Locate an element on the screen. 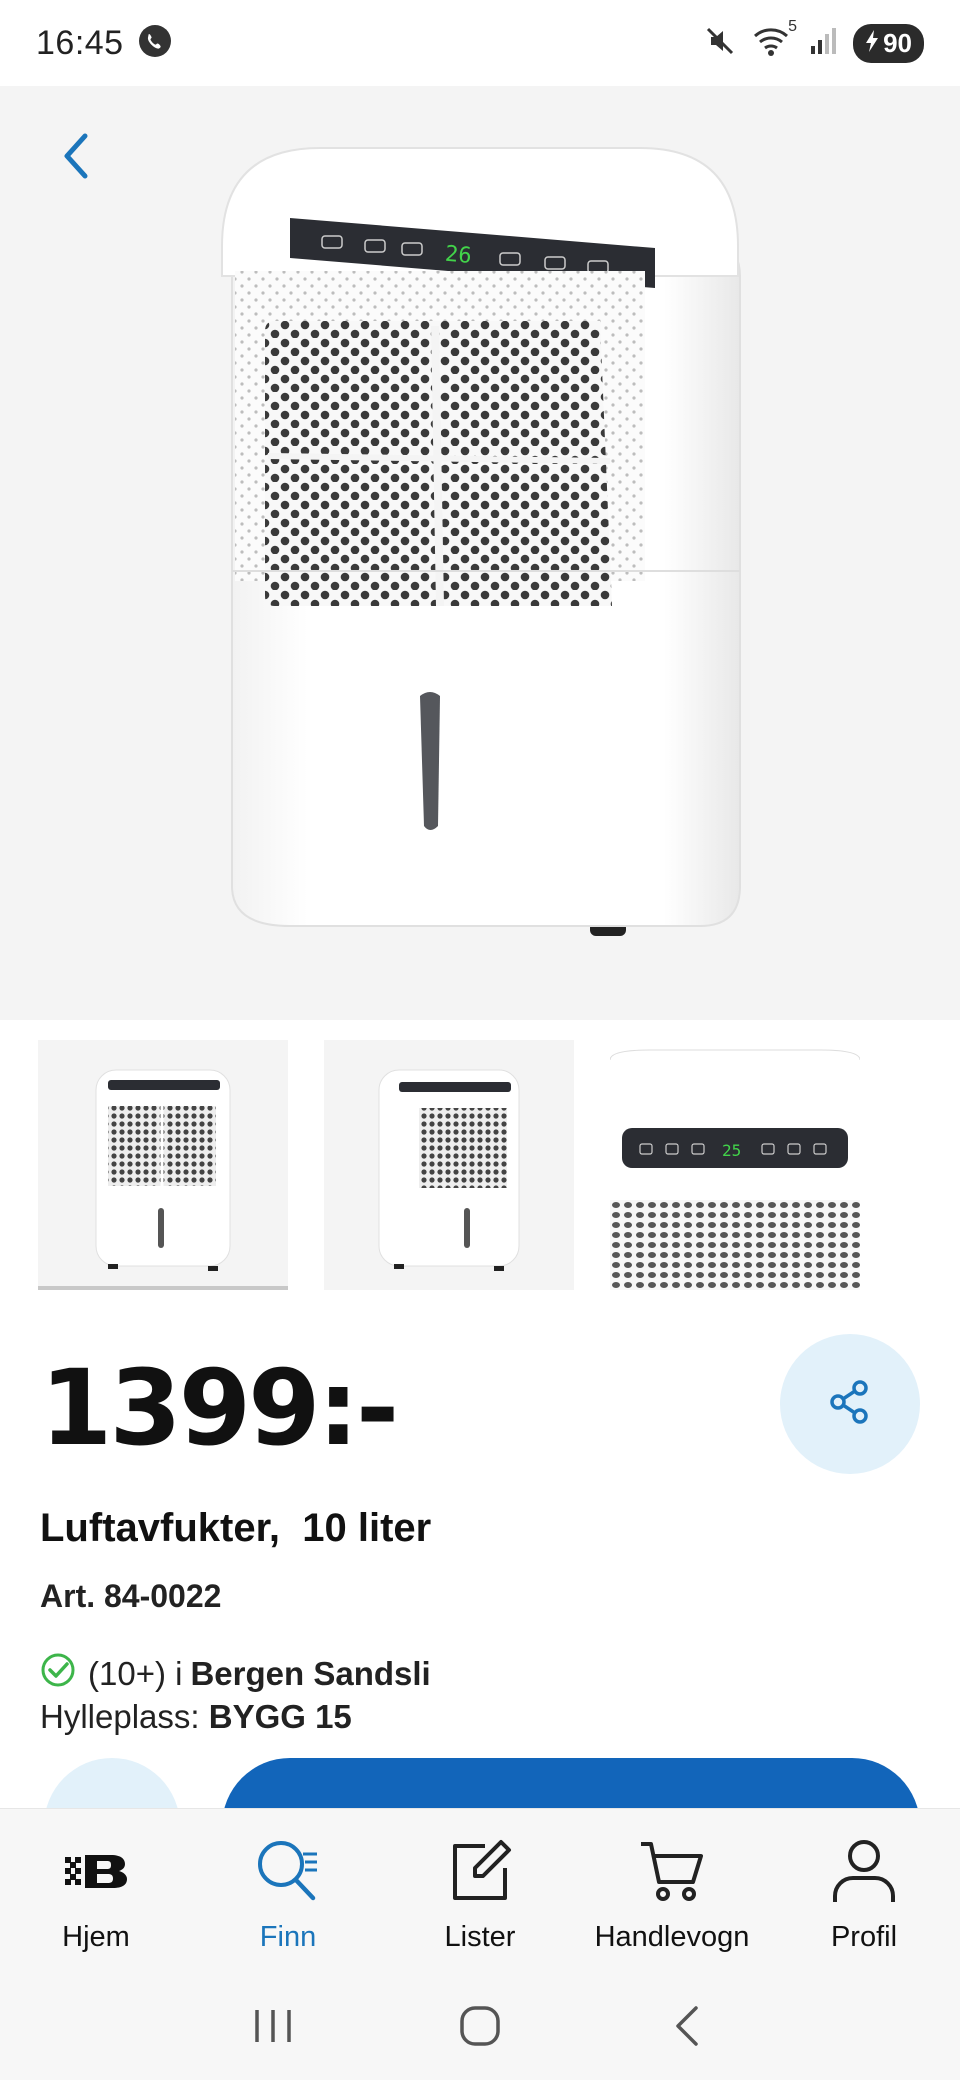 The height and width of the screenshot is (2080, 960). panel-display: 26 is located at coordinates (458, 255).